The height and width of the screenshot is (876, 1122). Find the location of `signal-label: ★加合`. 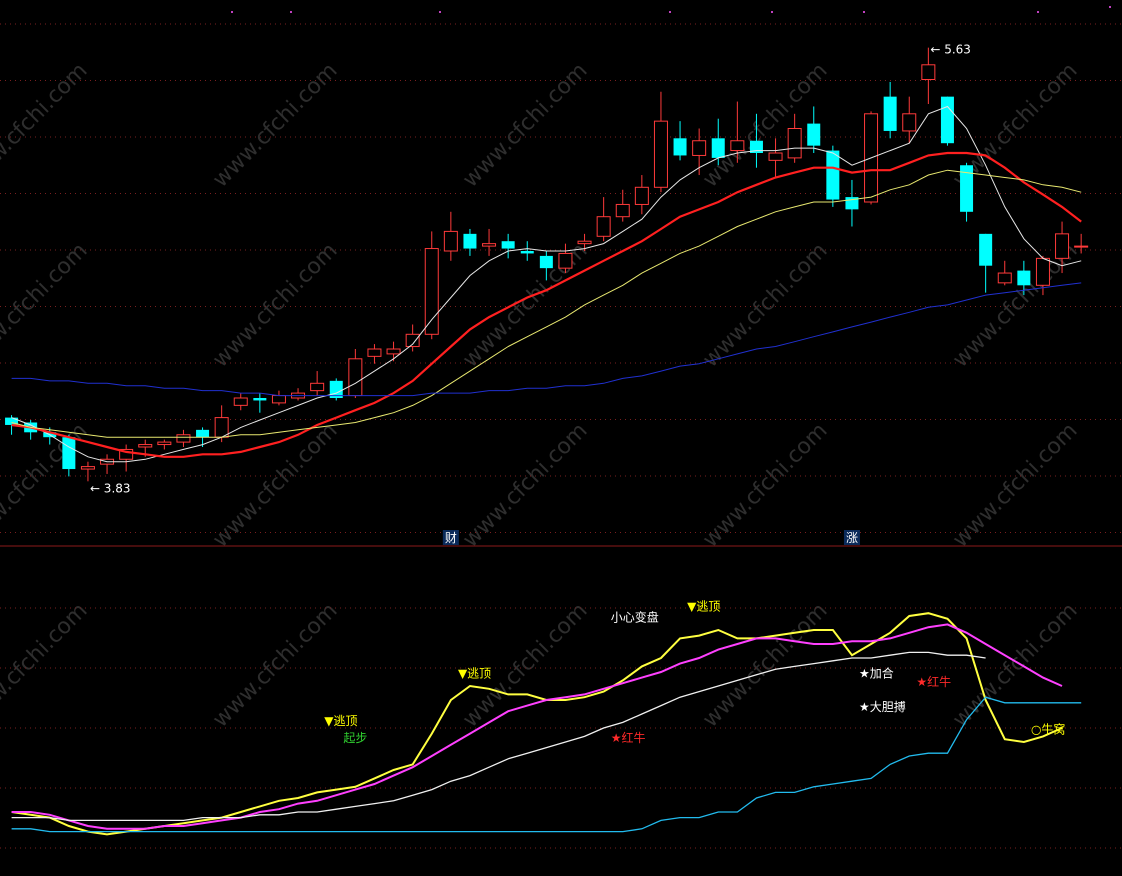

signal-label: ★加合 is located at coordinates (876, 673).